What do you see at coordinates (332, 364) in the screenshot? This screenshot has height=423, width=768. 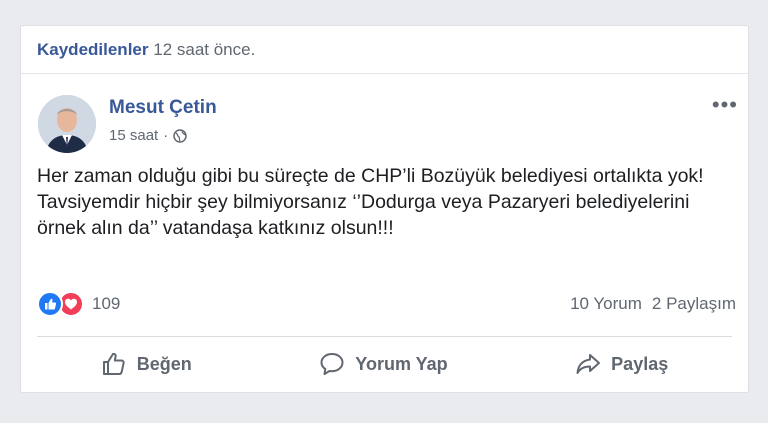 I see `comment-icon` at bounding box center [332, 364].